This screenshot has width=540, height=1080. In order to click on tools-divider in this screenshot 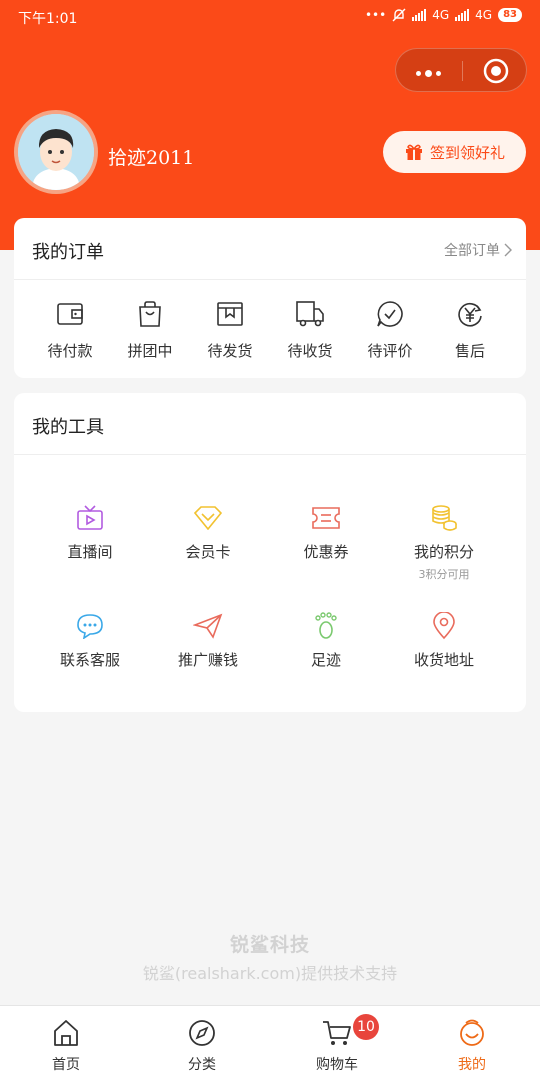, I will do `click(270, 454)`.